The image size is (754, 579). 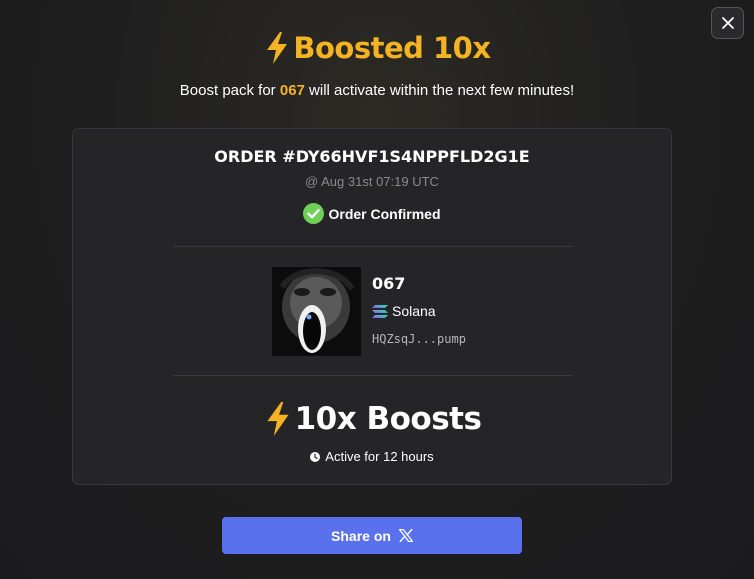 I want to click on x-logo-icon, so click(x=405, y=535).